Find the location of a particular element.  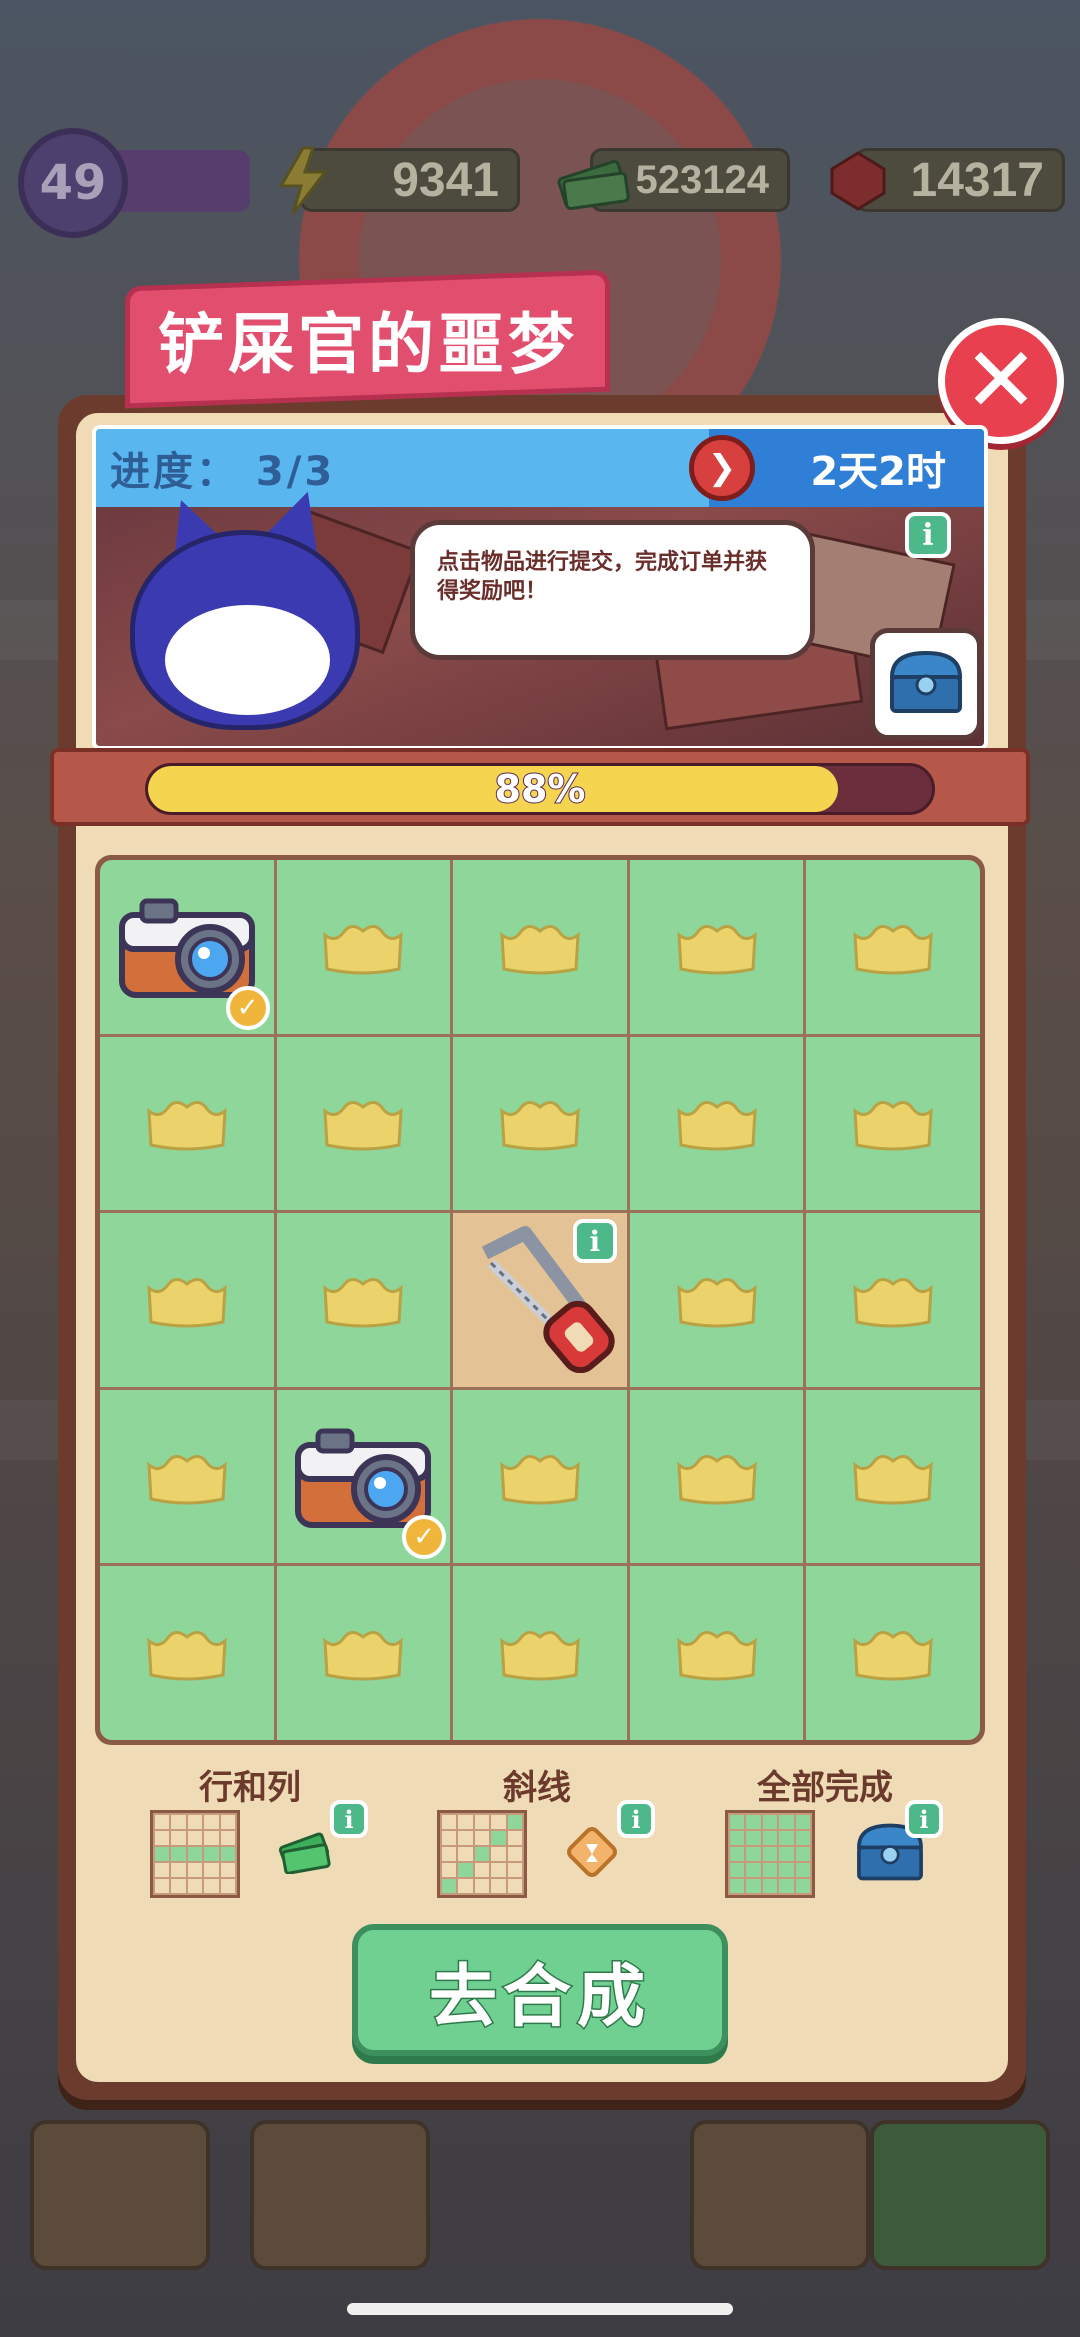

gem-counter: 14317 is located at coordinates (947, 180).